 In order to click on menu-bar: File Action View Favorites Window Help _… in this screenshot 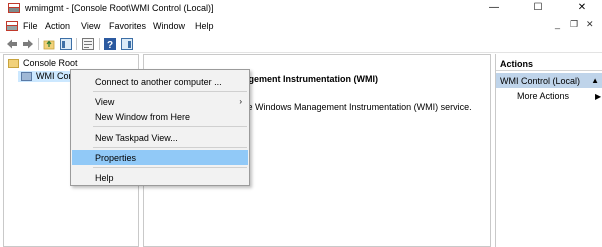, I will do `click(301, 26)`.